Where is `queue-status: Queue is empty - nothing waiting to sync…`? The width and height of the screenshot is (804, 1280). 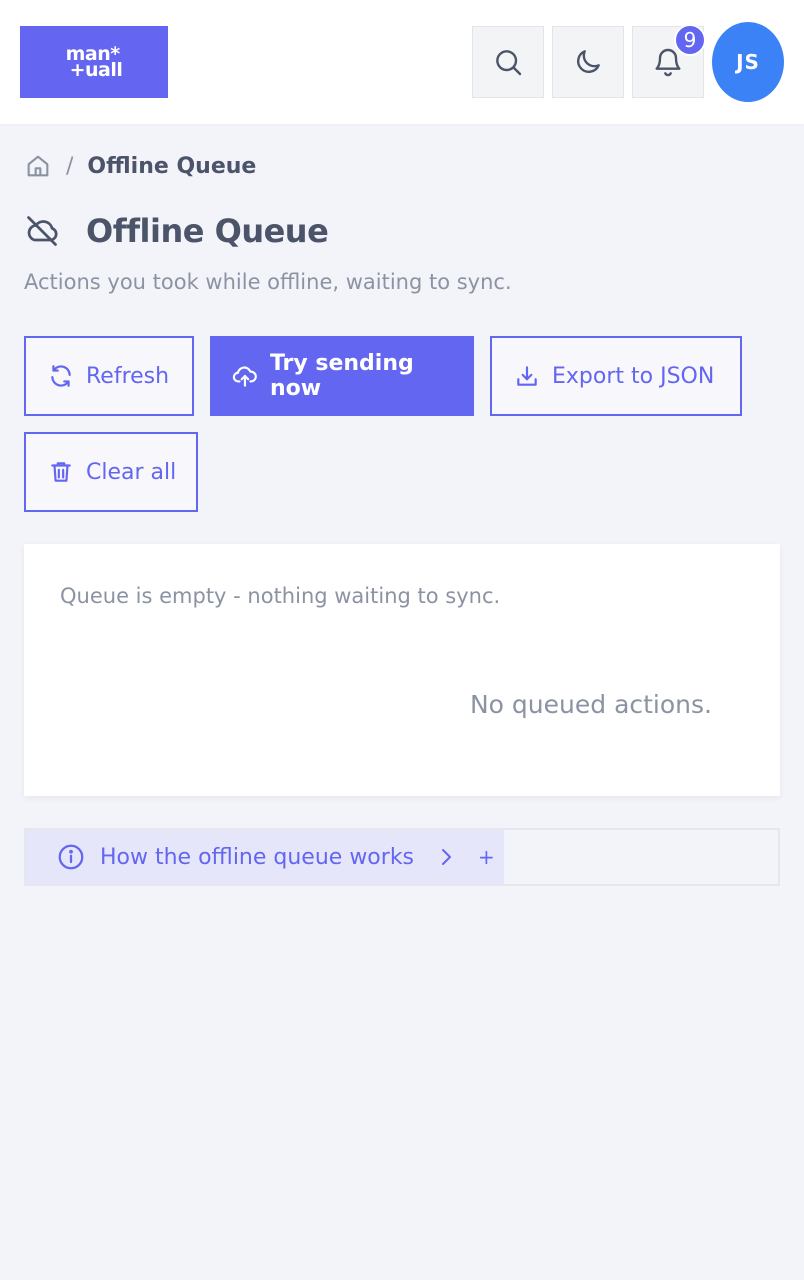
queue-status: Queue is empty - nothing waiting to sync… is located at coordinates (280, 596).